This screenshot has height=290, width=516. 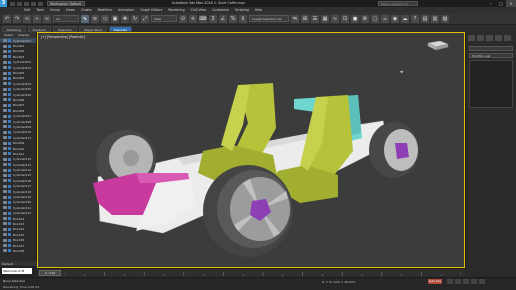 What do you see at coordinates (65, 28) in the screenshot?
I see `tab-selection: Selection` at bounding box center [65, 28].